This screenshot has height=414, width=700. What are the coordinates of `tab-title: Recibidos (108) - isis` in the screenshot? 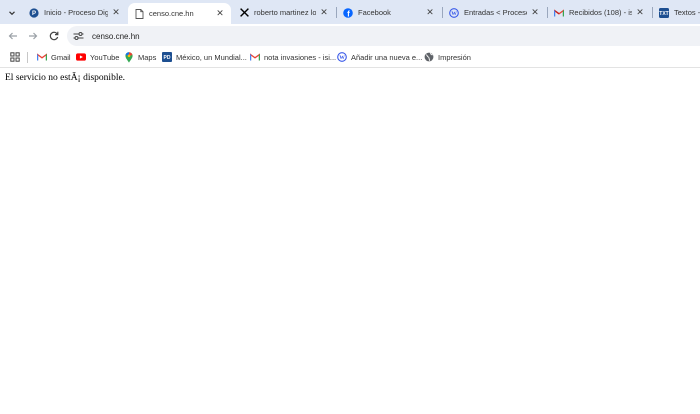 It's located at (600, 12).